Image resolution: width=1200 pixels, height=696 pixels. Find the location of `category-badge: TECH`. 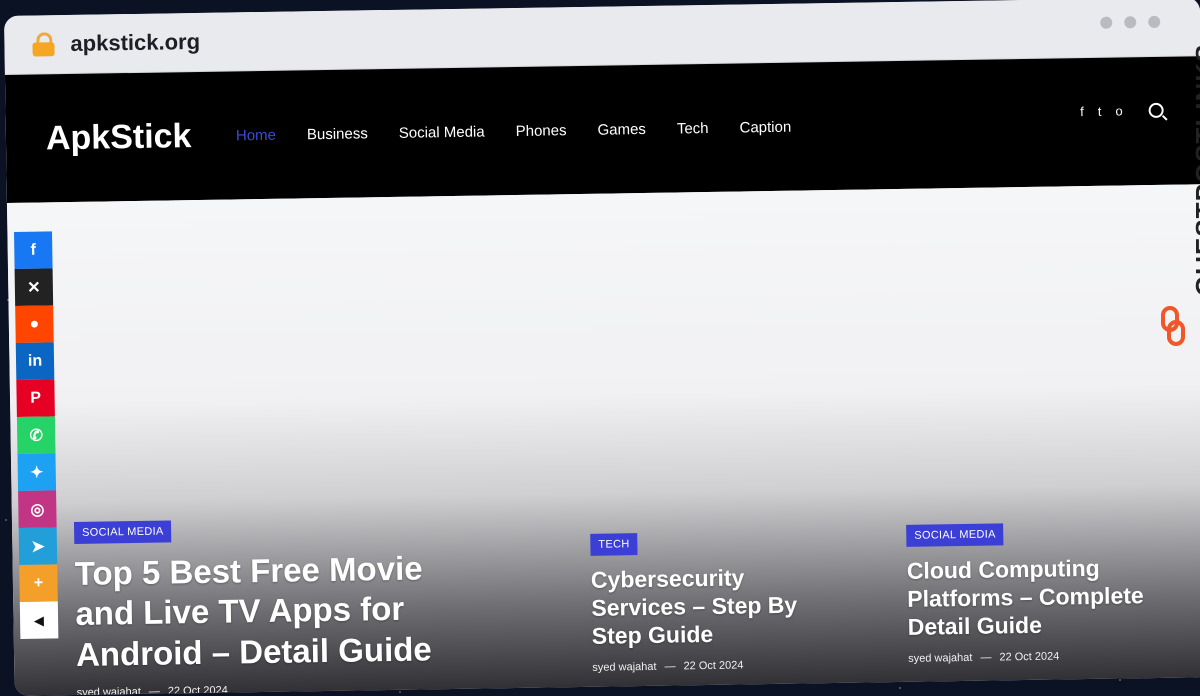

category-badge: TECH is located at coordinates (614, 544).